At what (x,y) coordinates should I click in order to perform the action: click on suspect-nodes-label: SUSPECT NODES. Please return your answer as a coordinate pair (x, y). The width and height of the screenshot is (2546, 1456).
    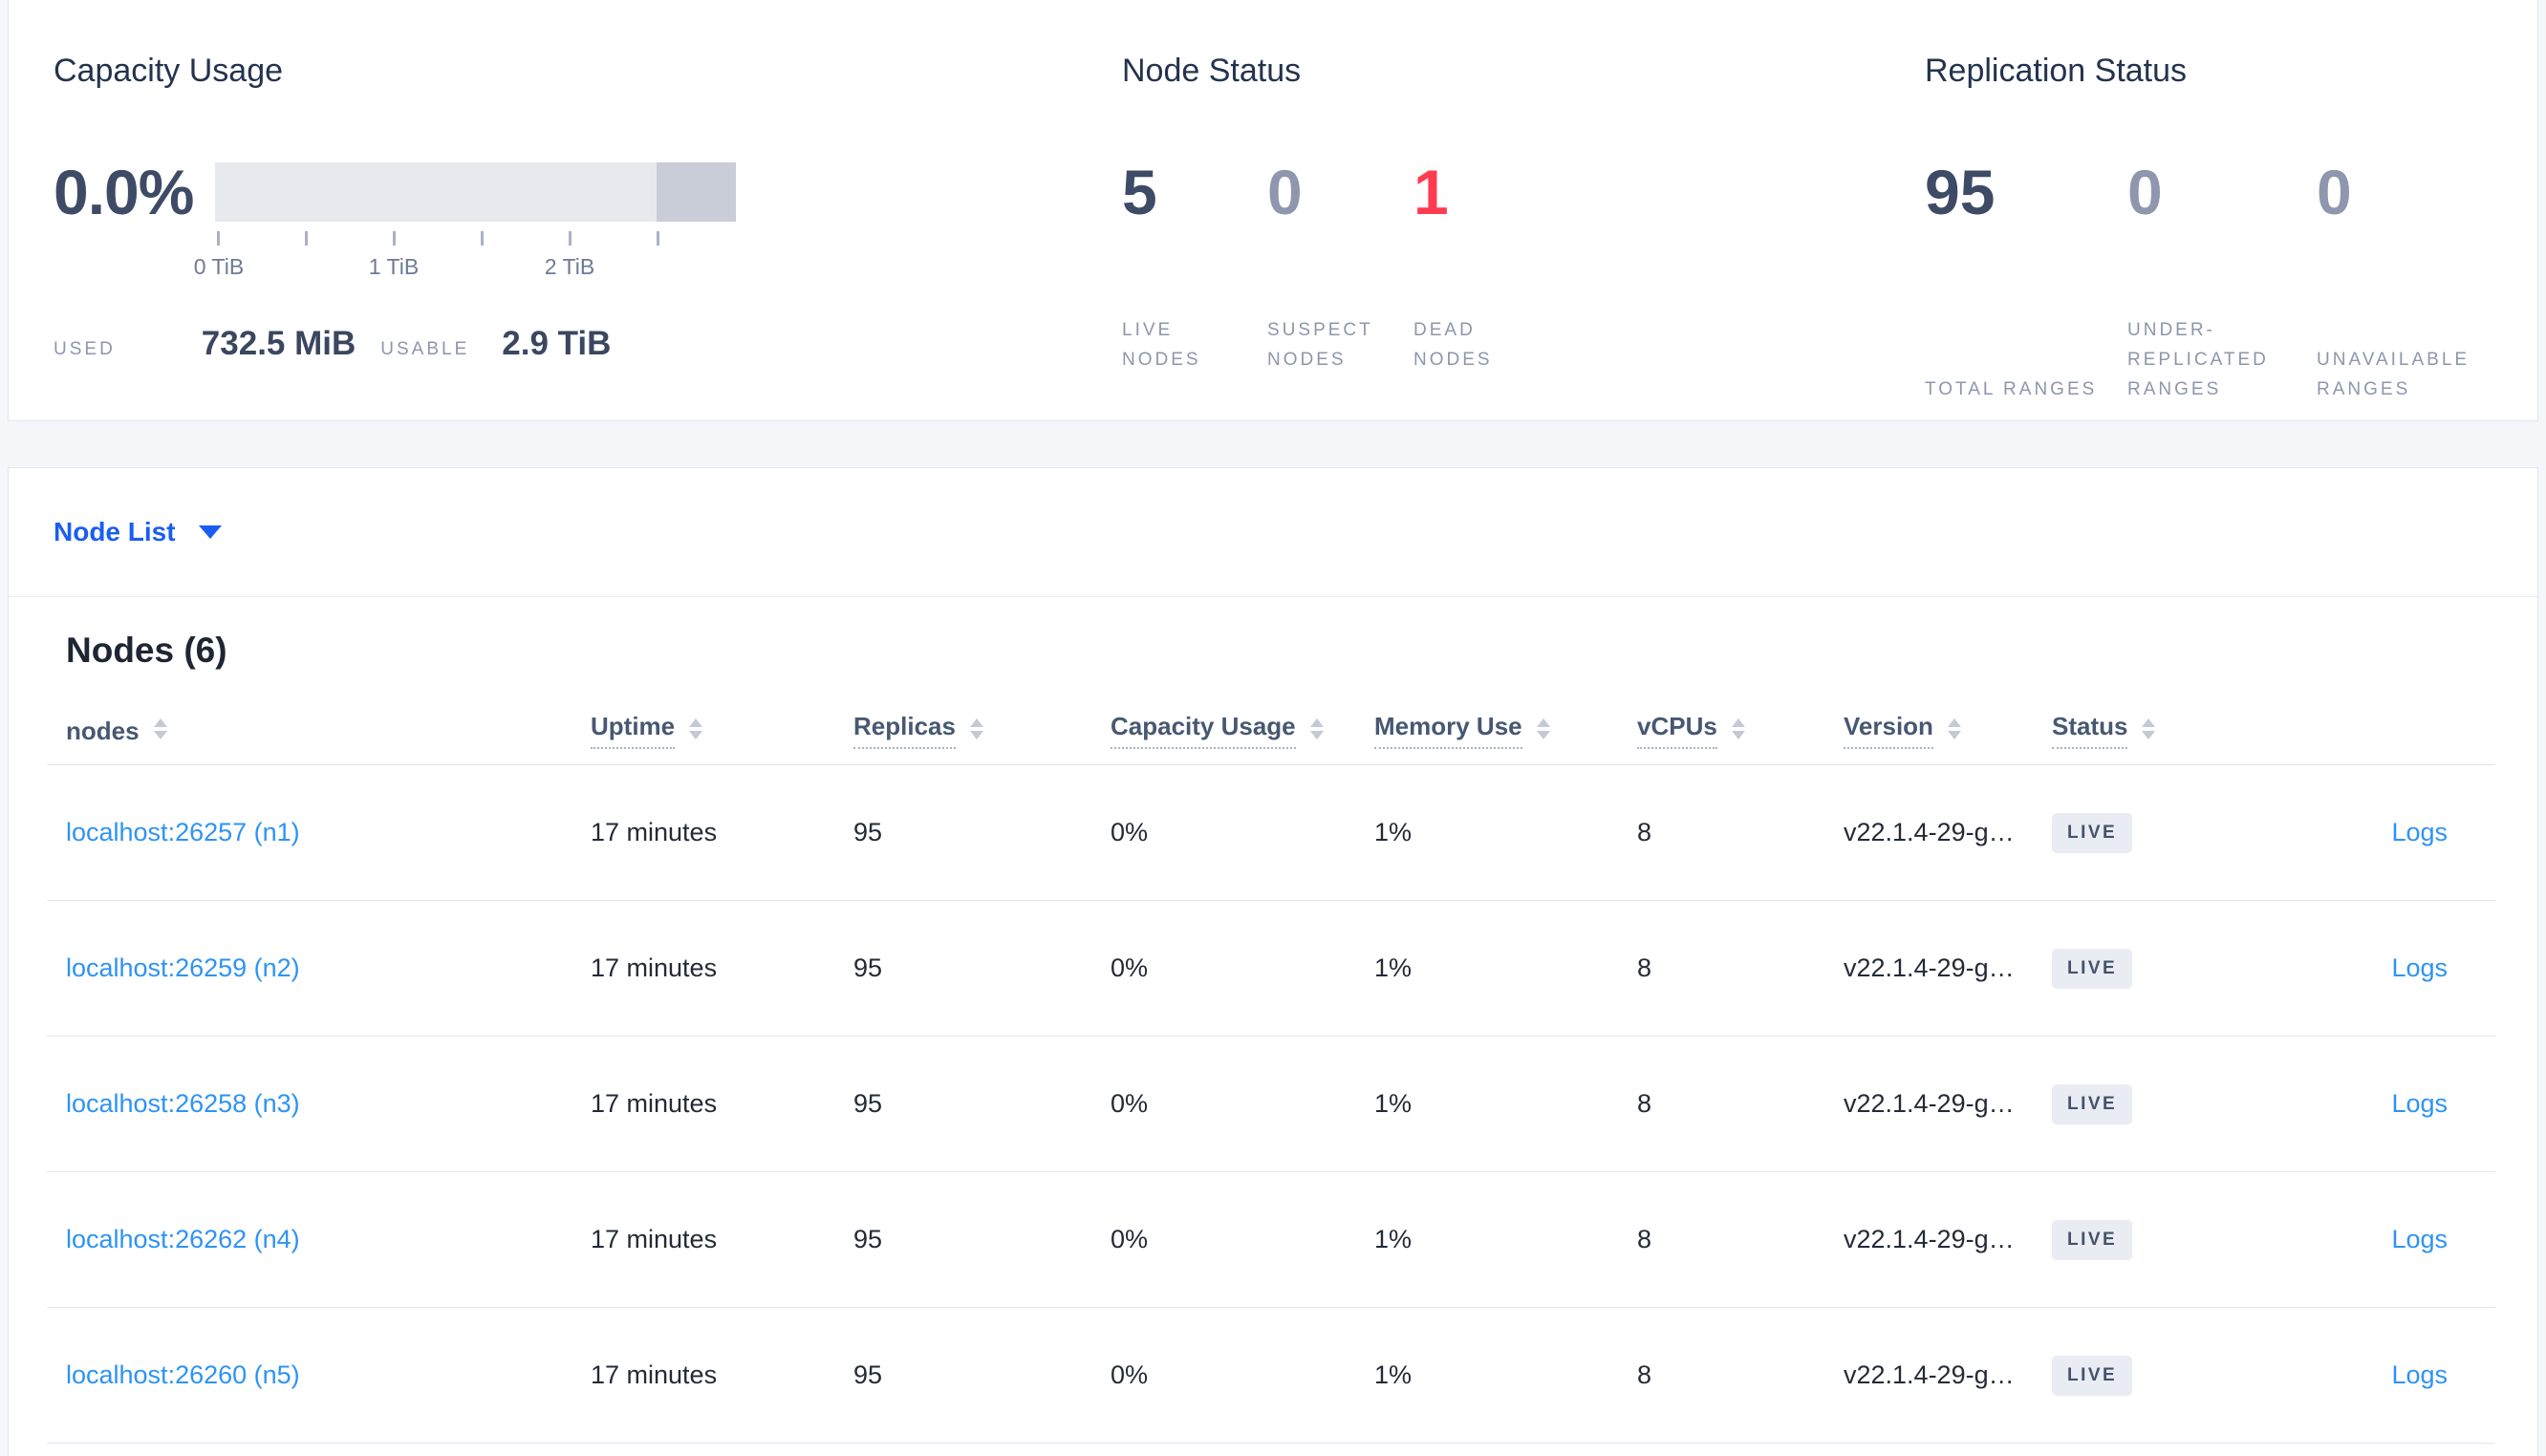
    Looking at the image, I should click on (1320, 345).